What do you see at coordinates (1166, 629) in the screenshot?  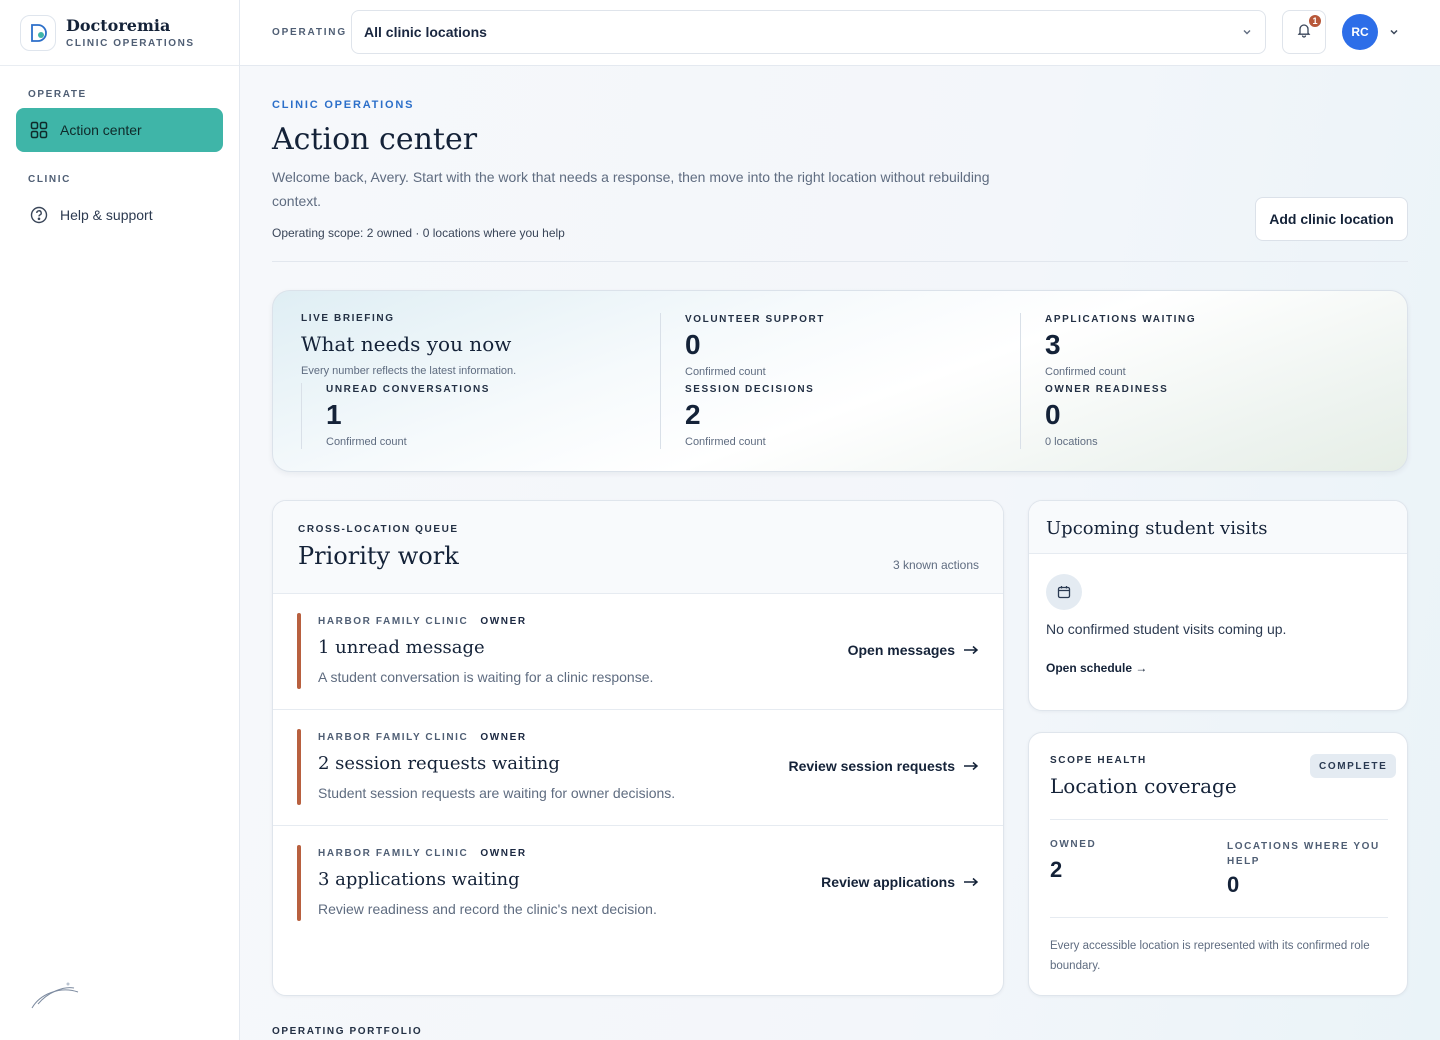 I see `visits-empty-message: No confirmed student visits coming up.` at bounding box center [1166, 629].